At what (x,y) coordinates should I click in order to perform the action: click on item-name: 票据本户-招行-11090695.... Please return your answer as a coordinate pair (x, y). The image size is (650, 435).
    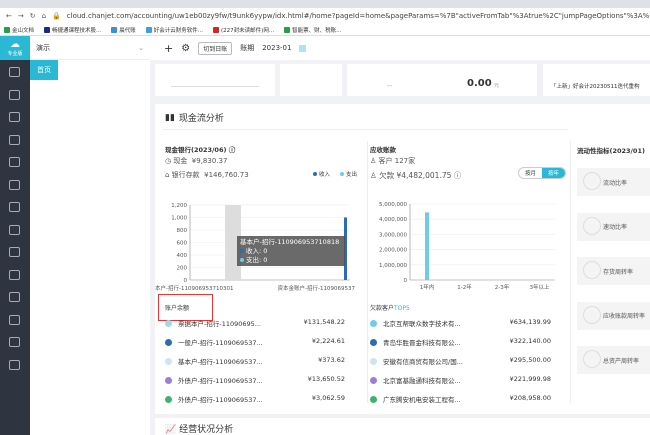
    Looking at the image, I should click on (219, 324).